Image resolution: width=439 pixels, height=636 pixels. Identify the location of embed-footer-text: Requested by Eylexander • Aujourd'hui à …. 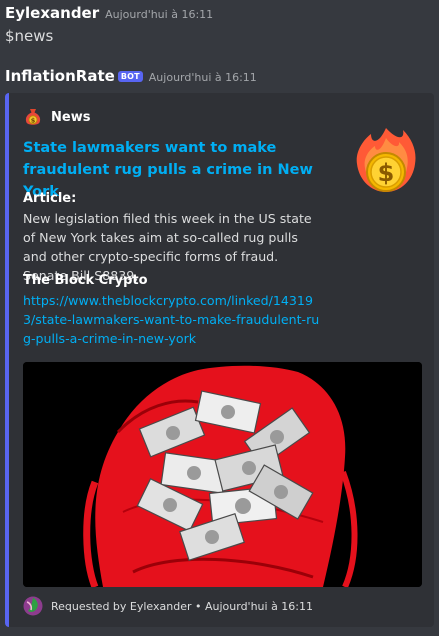
(182, 606).